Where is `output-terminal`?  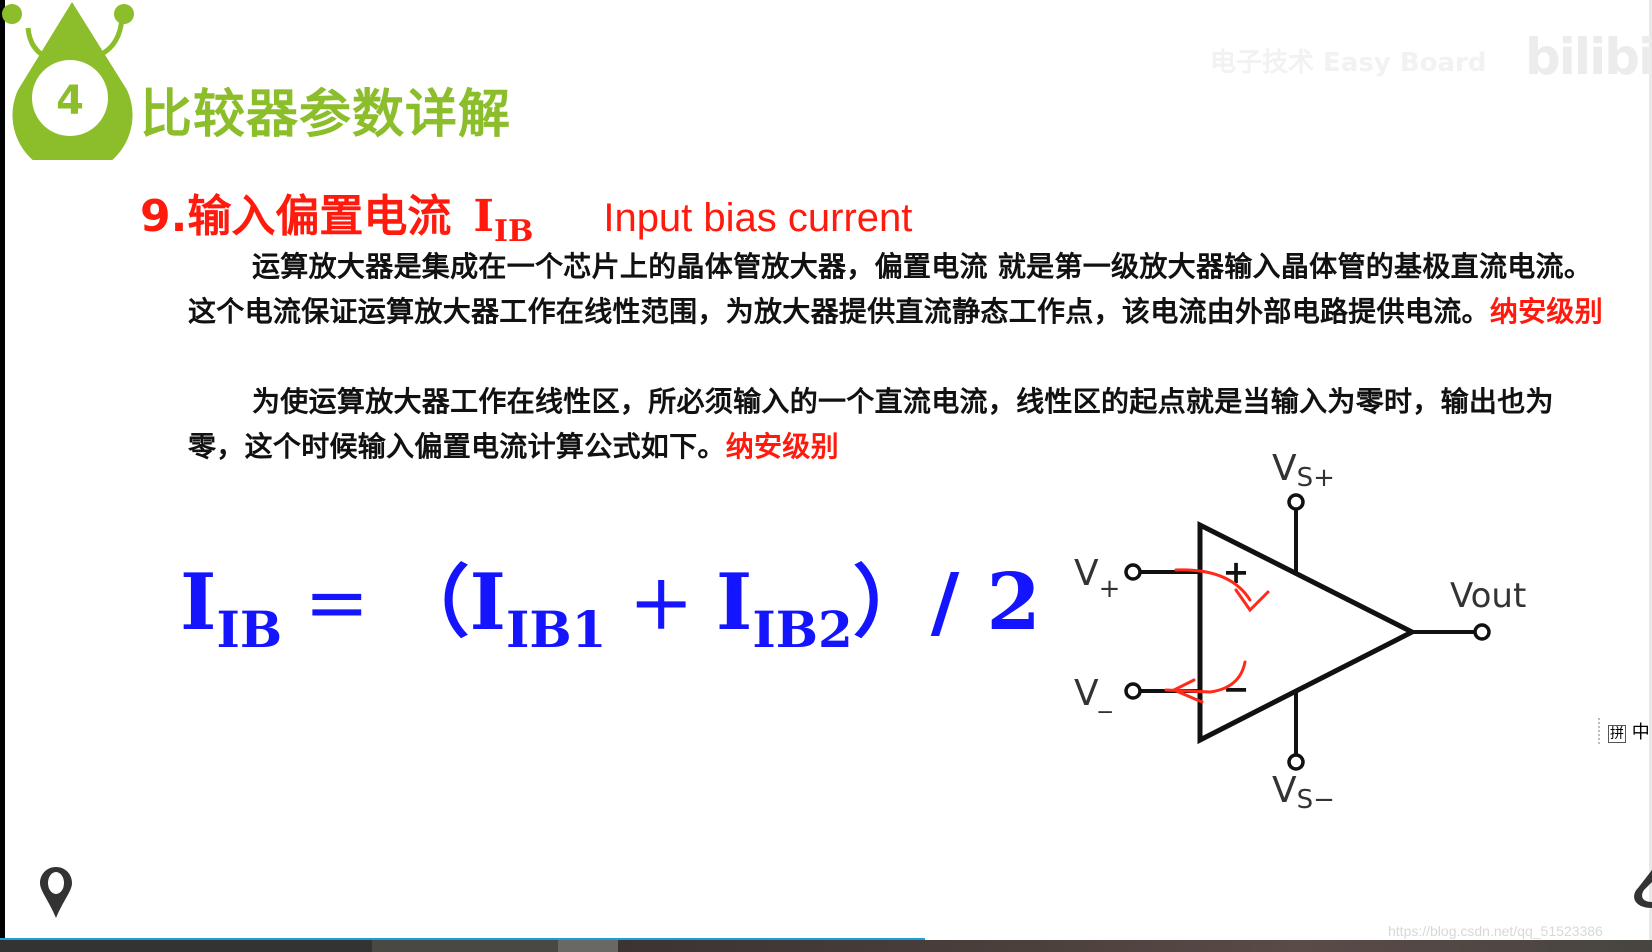
output-terminal is located at coordinates (1482, 632).